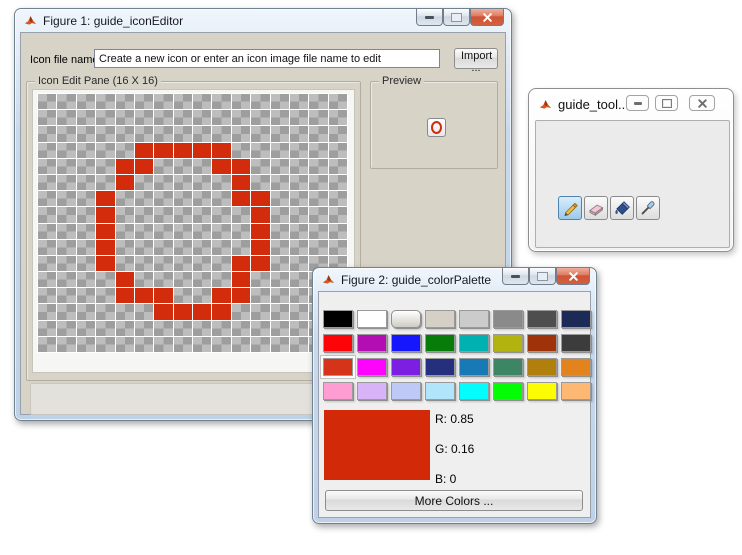 The height and width of the screenshot is (555, 742). Describe the element at coordinates (648, 208) in the screenshot. I see `tool-button-eyedropper` at that location.